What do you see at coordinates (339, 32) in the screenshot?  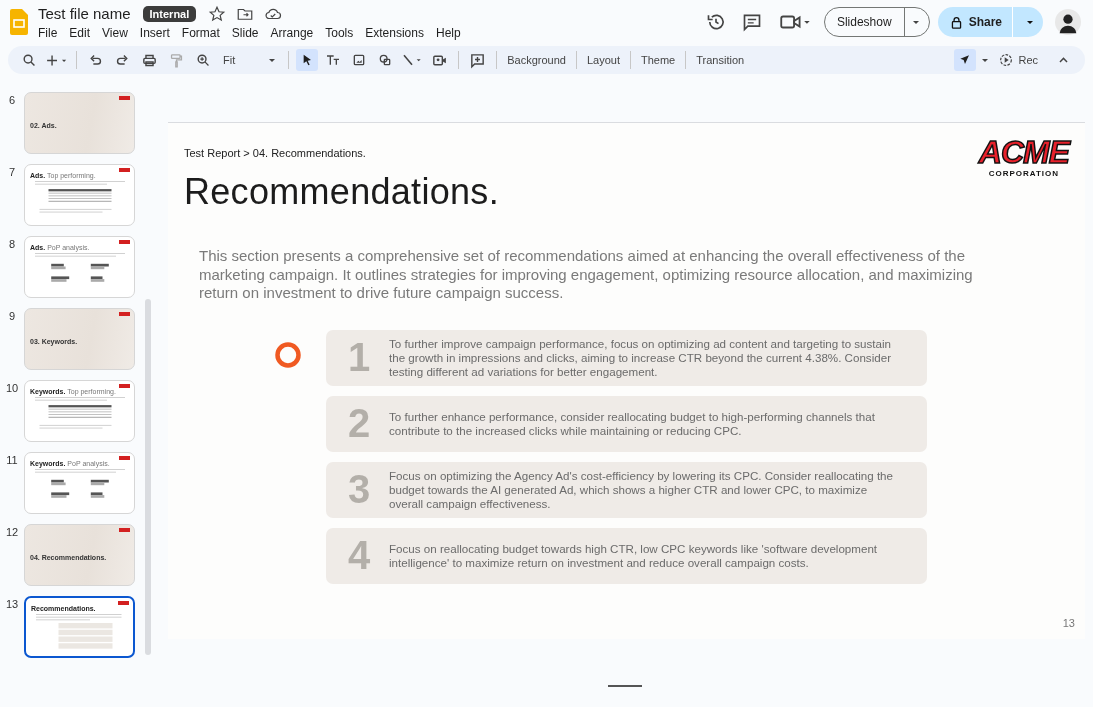 I see `menu-item: Tools` at bounding box center [339, 32].